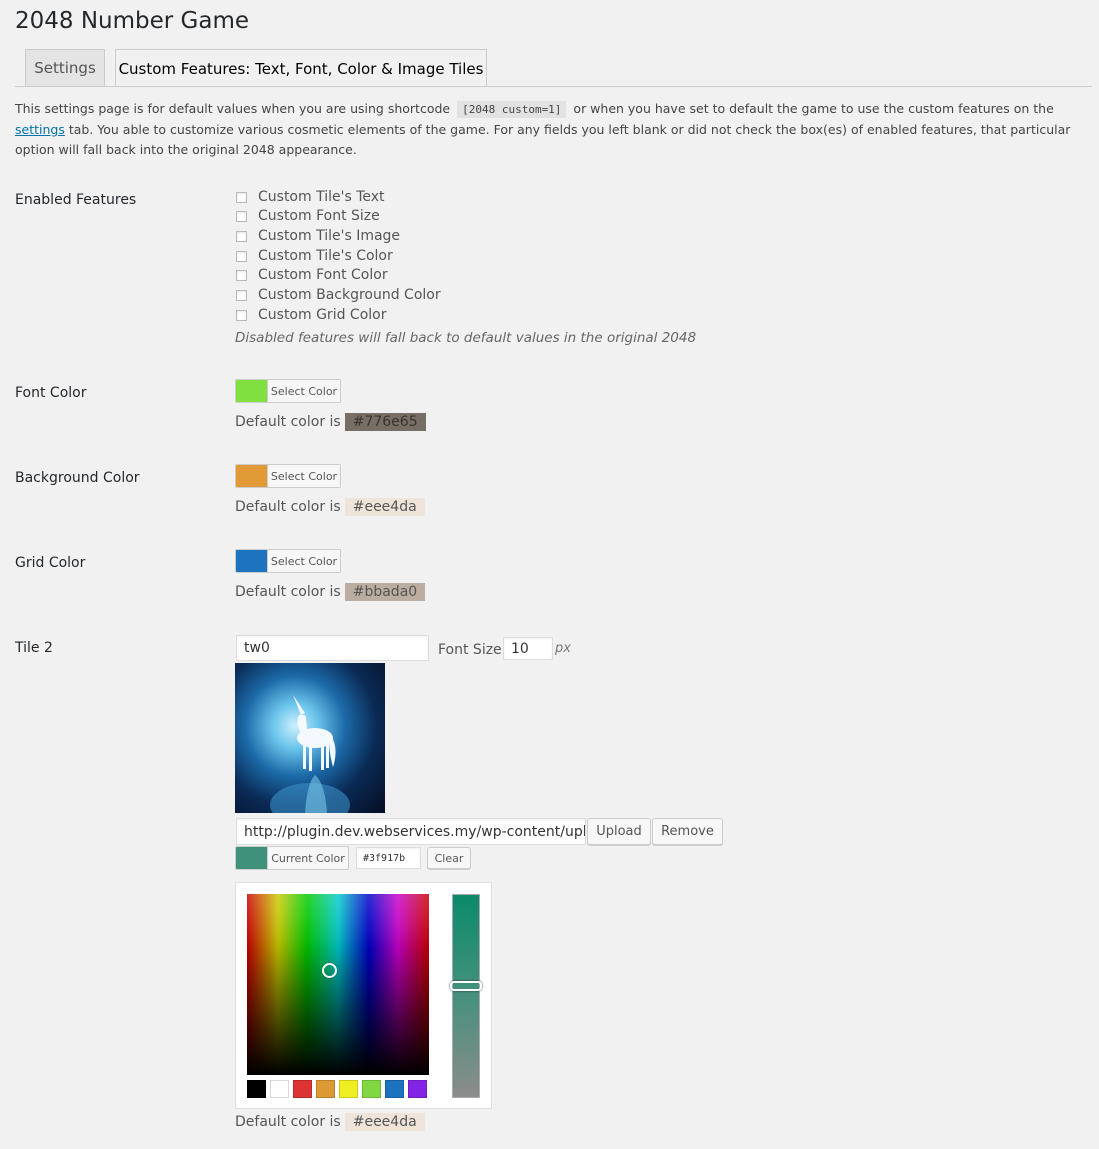 This screenshot has height=1149, width=1099. What do you see at coordinates (619, 831) in the screenshot?
I see `upload-button: Upload` at bounding box center [619, 831].